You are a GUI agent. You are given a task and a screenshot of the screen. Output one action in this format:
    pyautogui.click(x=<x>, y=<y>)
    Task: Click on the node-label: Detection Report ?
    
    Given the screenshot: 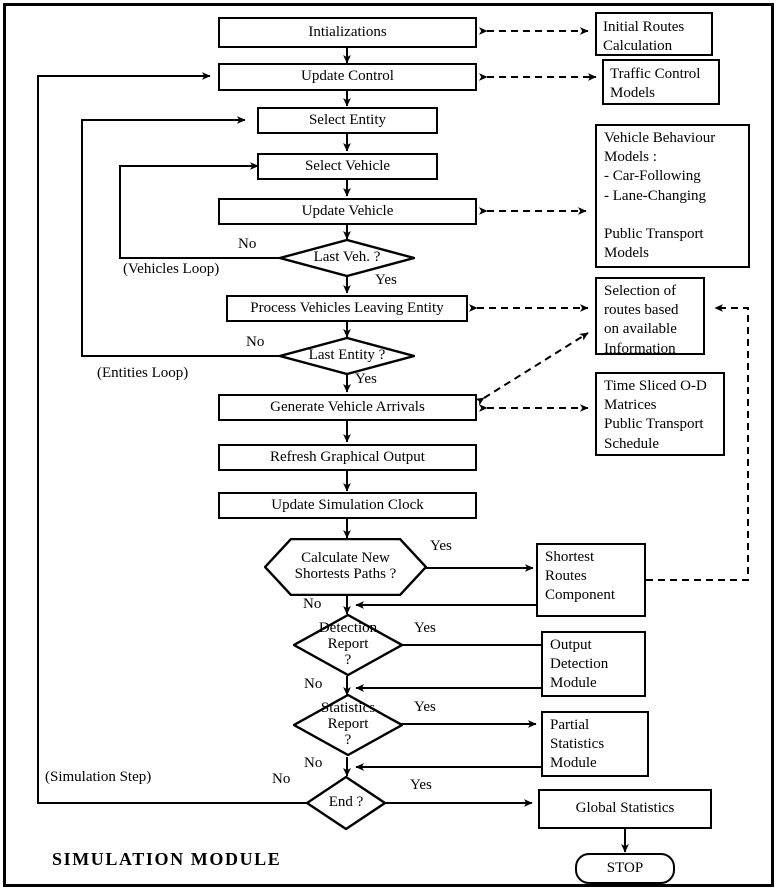 What is the action you would take?
    pyautogui.click(x=348, y=644)
    